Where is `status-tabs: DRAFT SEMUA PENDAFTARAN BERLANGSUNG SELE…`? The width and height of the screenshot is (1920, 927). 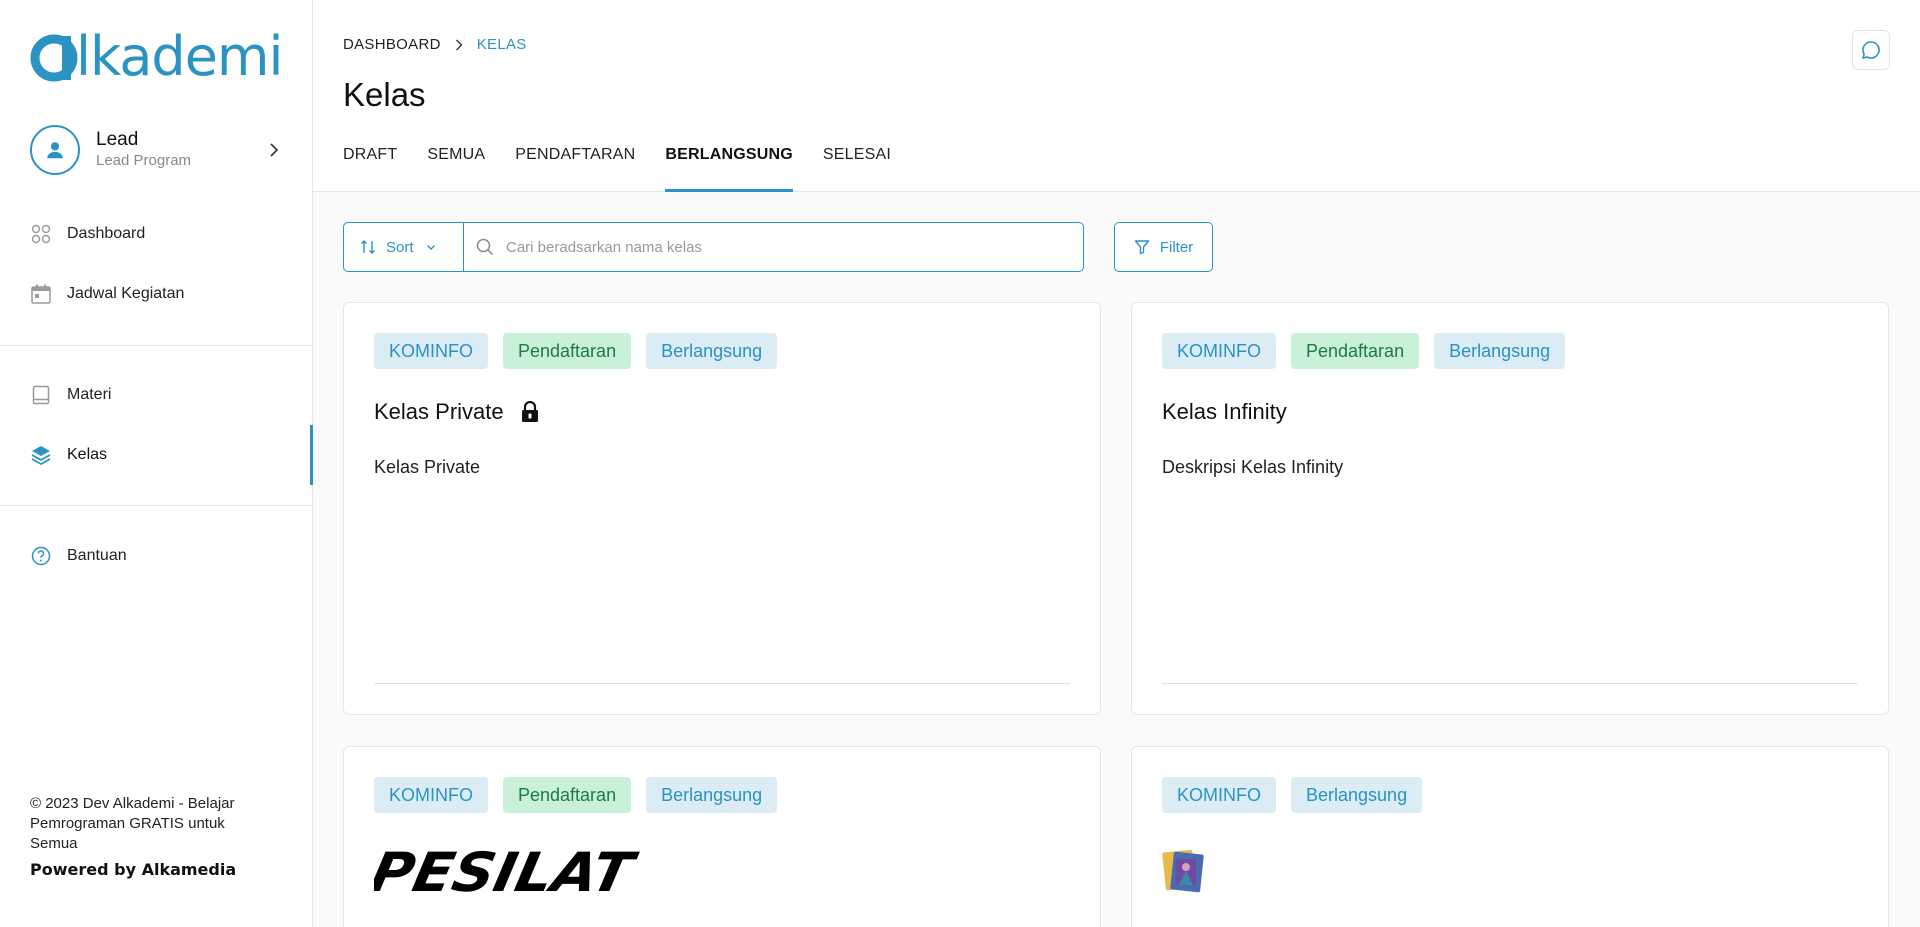 status-tabs: DRAFT SEMUA PENDAFTARAN BERLANGSUNG SELE… is located at coordinates (632, 169).